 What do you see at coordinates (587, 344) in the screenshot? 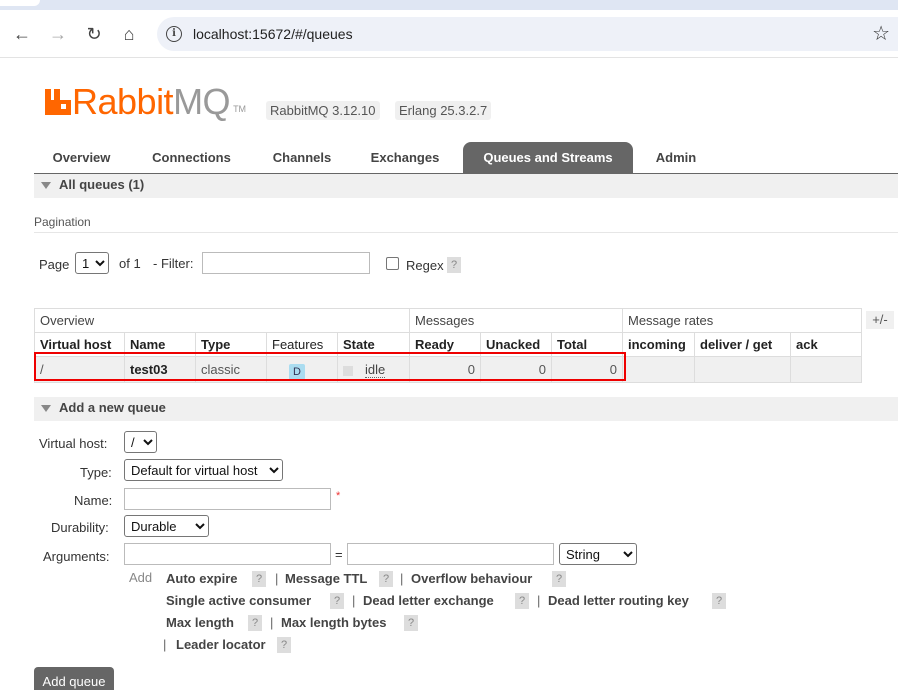
I see `col-total: Total` at bounding box center [587, 344].